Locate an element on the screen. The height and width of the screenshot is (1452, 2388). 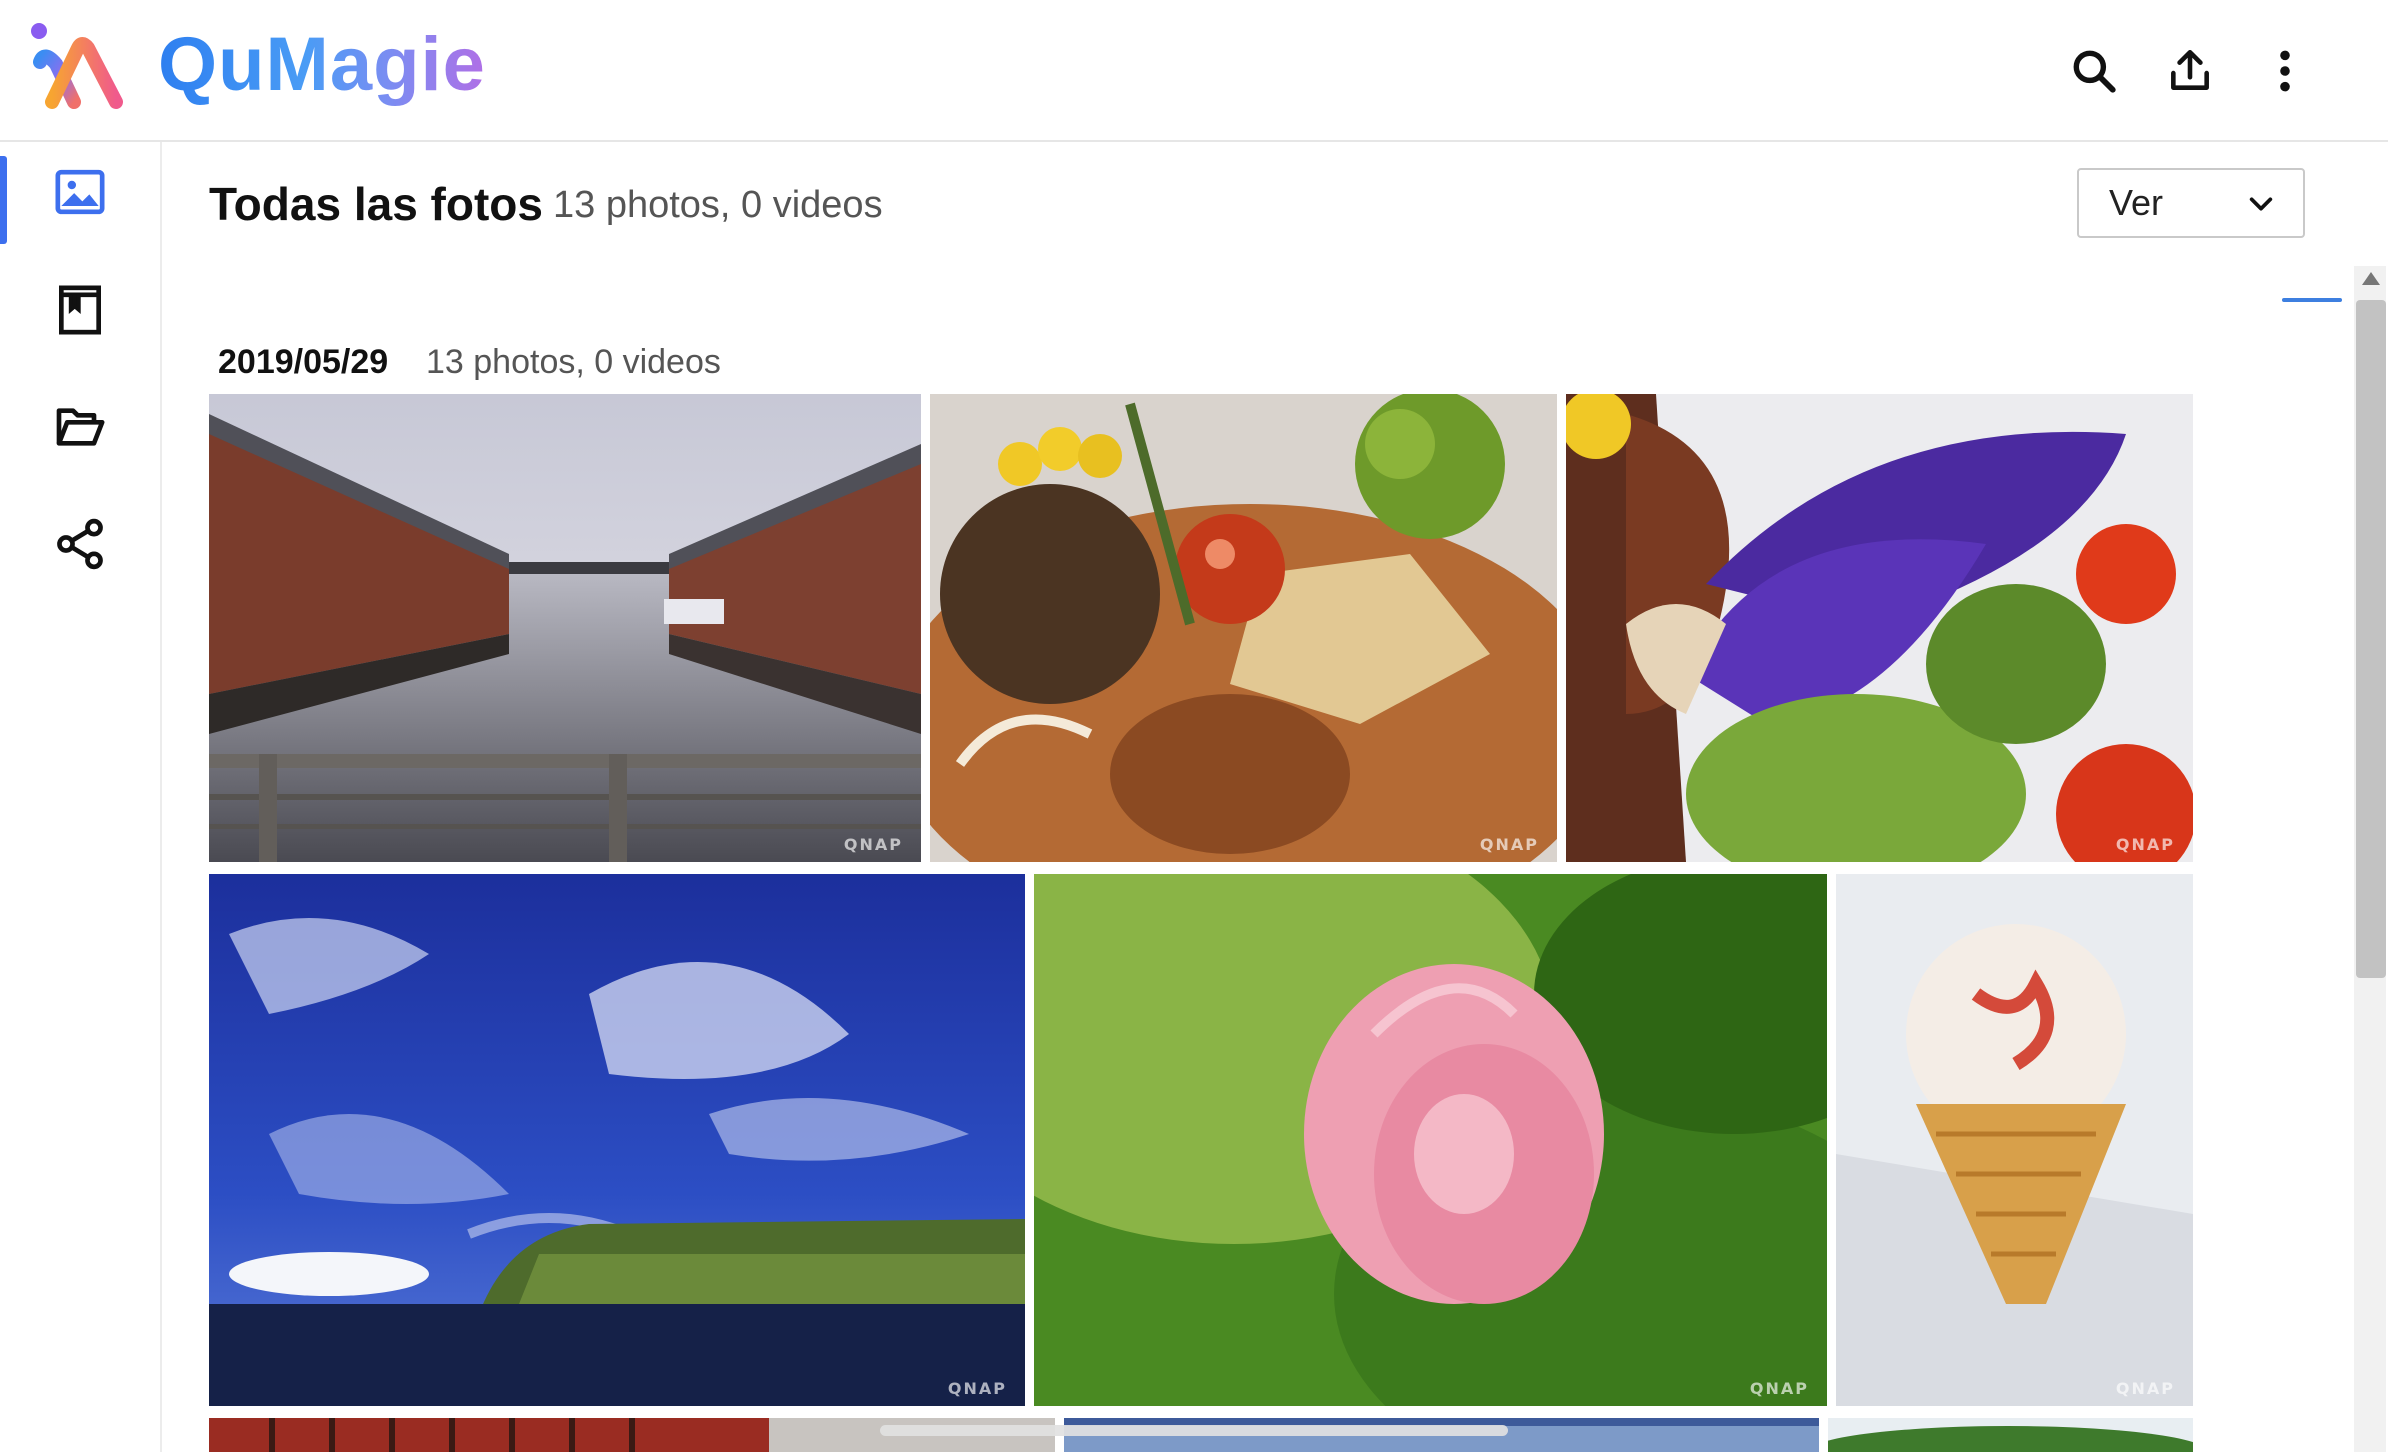
sidebar-item-folders is located at coordinates (80, 427).